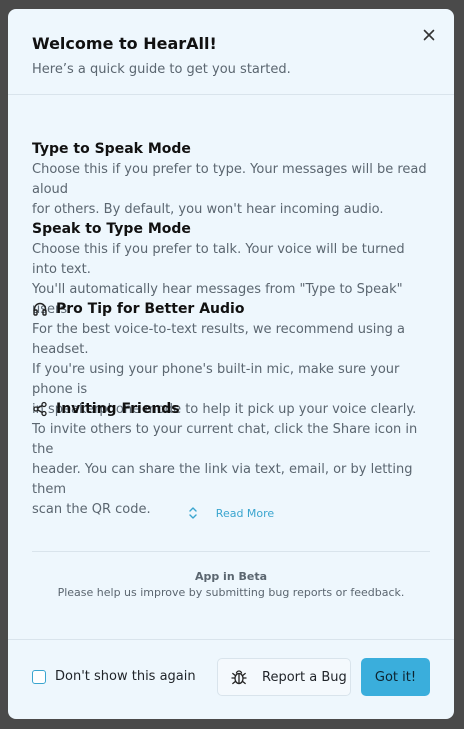 This screenshot has width=464, height=729. What do you see at coordinates (304, 677) in the screenshot?
I see `report-bug-label: Report a Bug` at bounding box center [304, 677].